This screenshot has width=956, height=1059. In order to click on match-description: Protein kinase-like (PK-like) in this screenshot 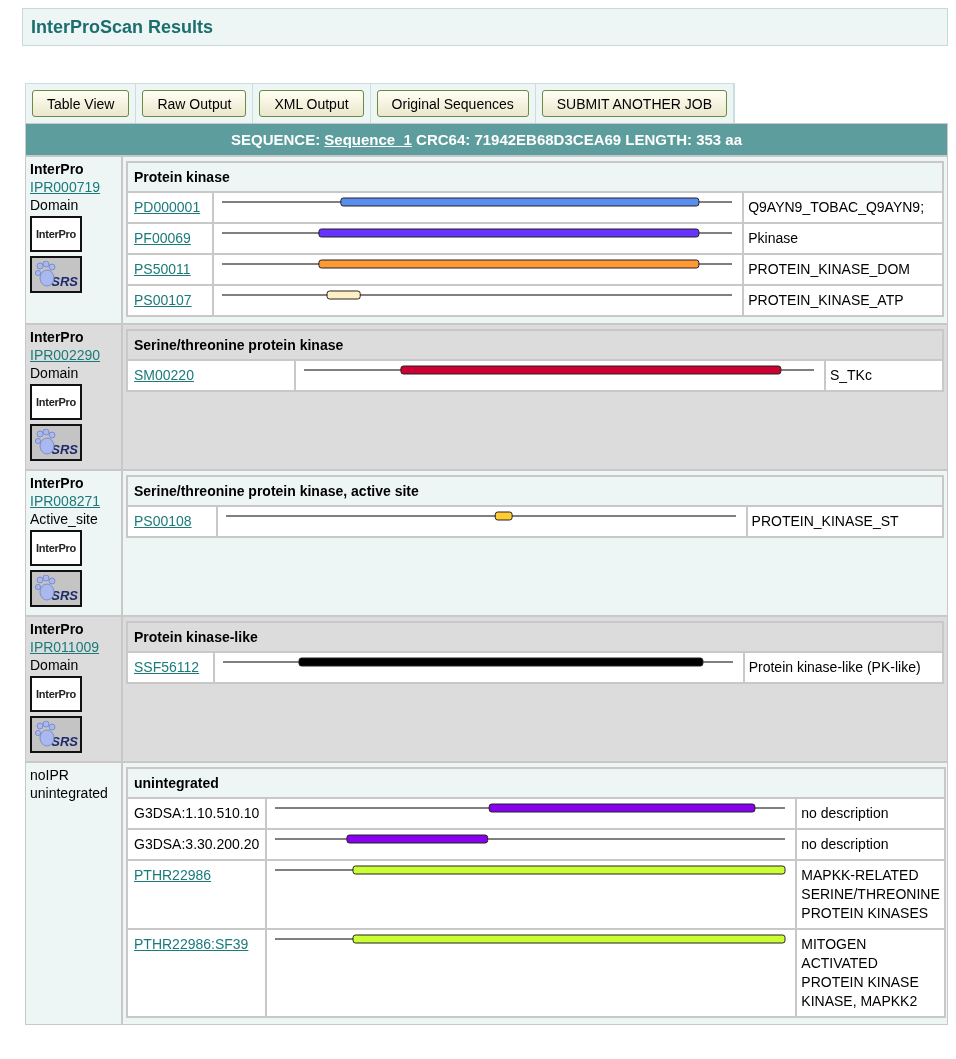, I will do `click(834, 667)`.